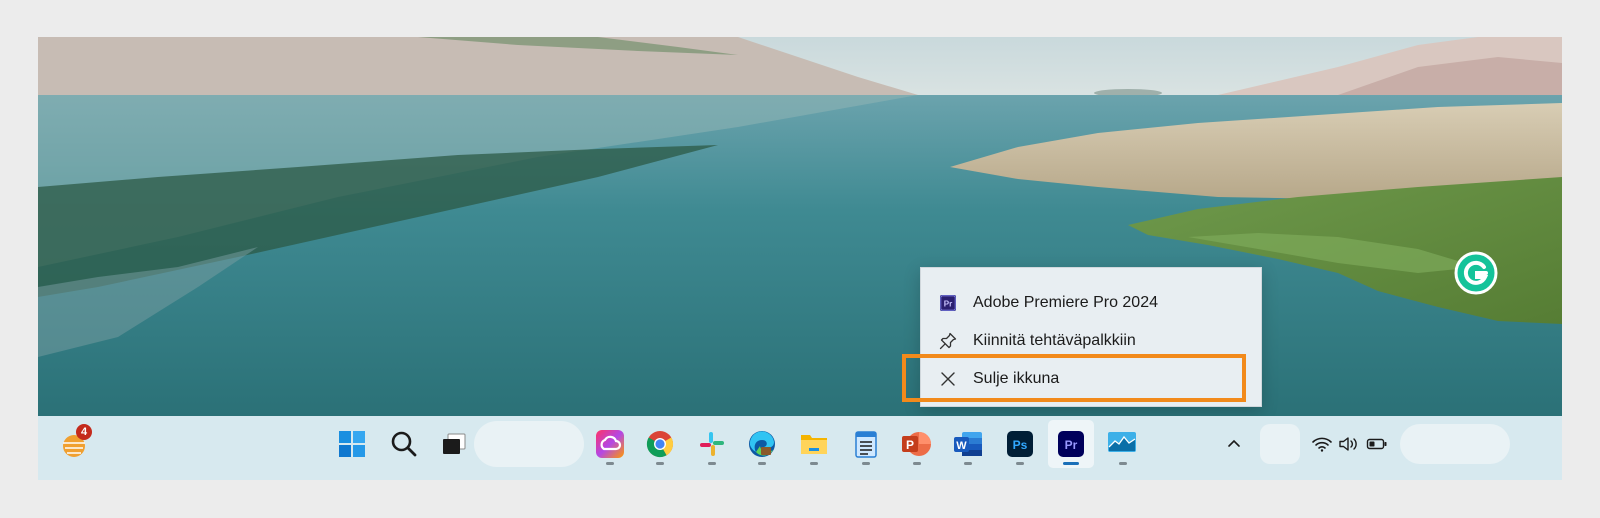 Image resolution: width=1600 pixels, height=518 pixels. I want to click on taskbar-app-creative-cloud, so click(610, 444).